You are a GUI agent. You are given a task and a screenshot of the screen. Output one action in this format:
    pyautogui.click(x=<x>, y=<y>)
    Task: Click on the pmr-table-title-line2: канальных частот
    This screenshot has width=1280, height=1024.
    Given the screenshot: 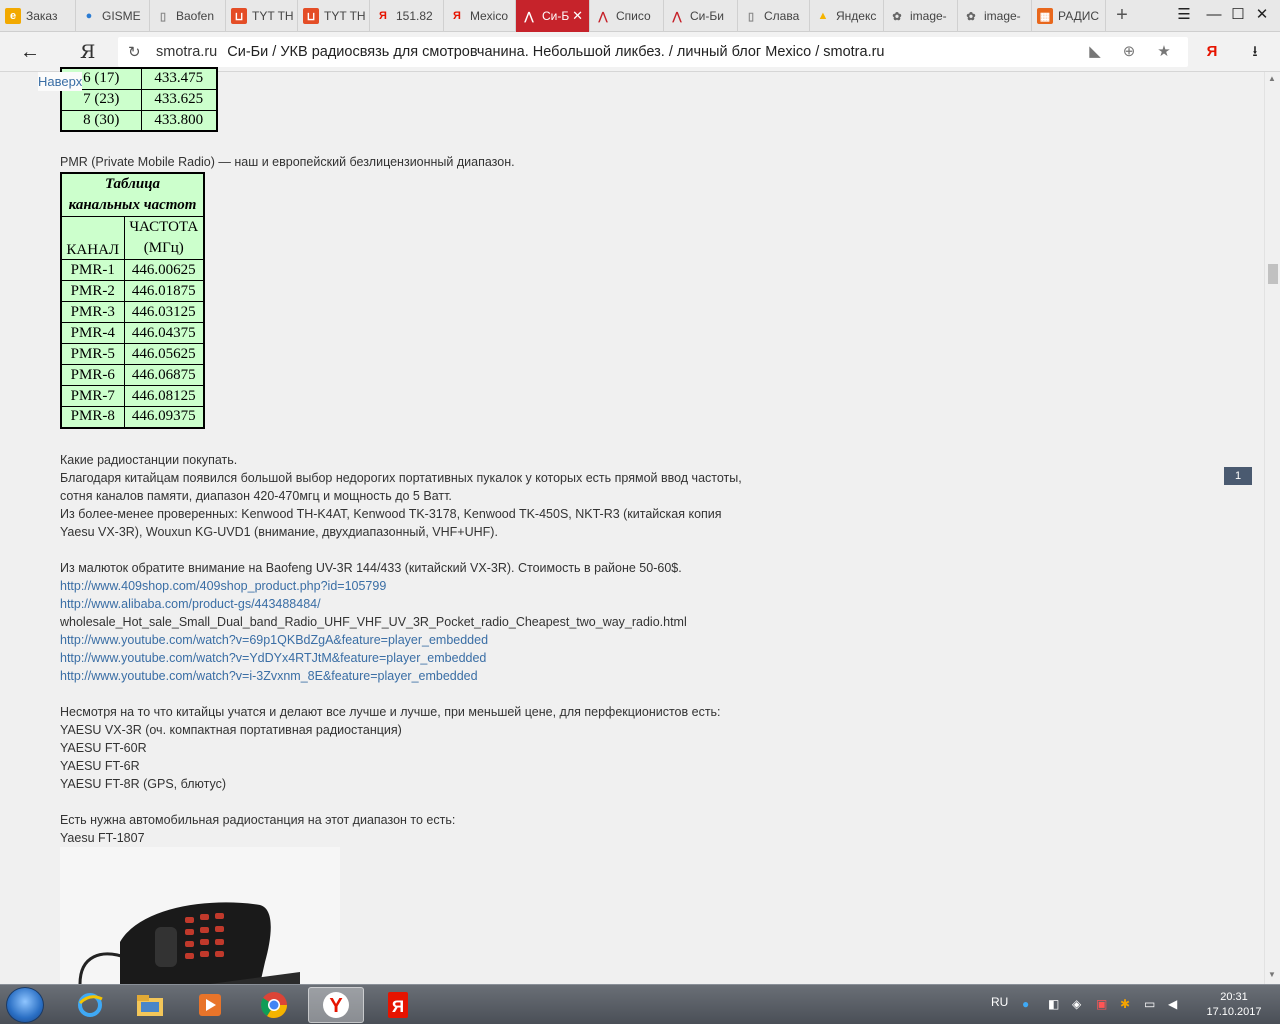 What is the action you would take?
    pyautogui.click(x=132, y=205)
    